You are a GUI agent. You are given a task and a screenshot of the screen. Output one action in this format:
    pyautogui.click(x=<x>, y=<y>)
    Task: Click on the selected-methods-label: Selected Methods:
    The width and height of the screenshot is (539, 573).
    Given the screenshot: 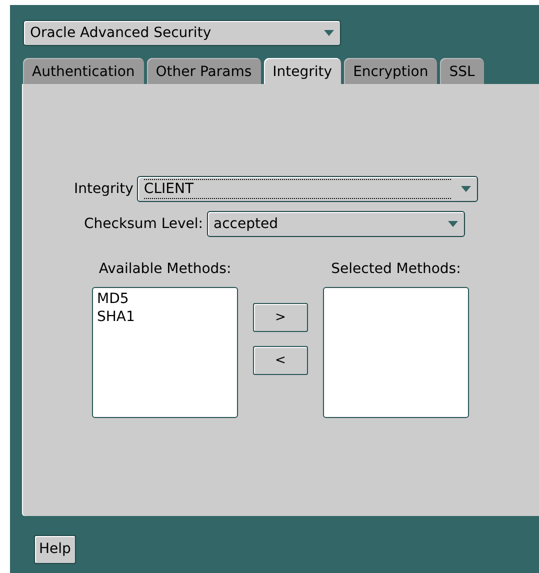 What is the action you would take?
    pyautogui.click(x=396, y=269)
    